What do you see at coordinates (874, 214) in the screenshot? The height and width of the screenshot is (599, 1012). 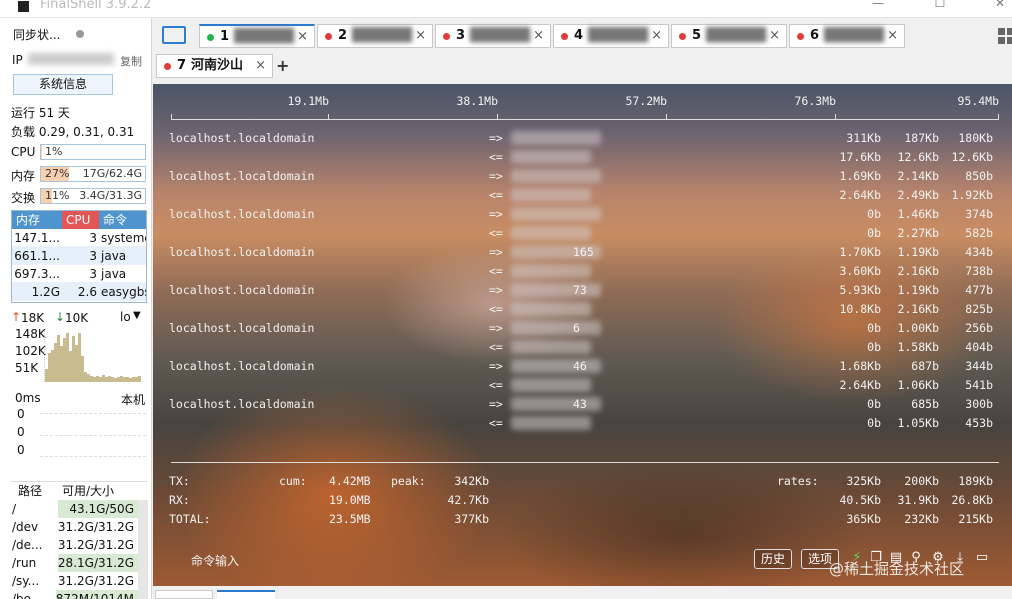 I see `tx-rate: 0b` at bounding box center [874, 214].